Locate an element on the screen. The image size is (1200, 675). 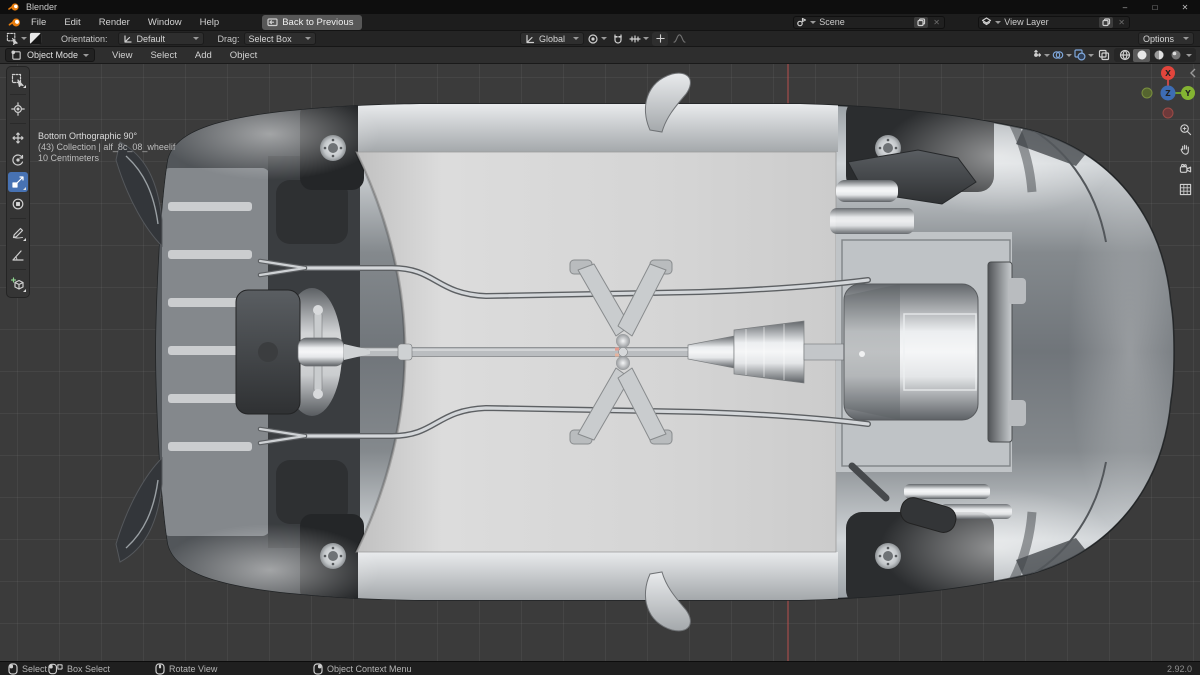
duplicate-icon is located at coordinates (921, 21).